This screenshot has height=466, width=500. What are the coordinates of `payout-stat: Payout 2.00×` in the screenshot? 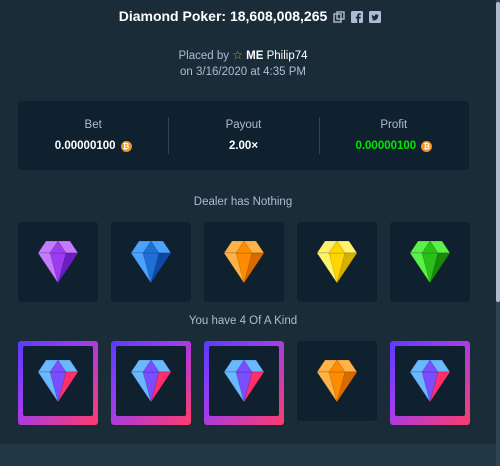 It's located at (243, 135).